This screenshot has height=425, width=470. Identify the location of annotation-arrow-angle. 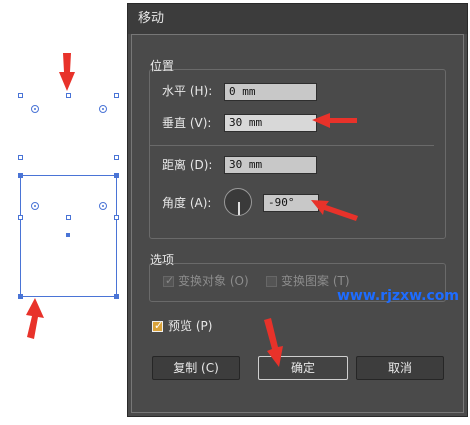
(334, 210).